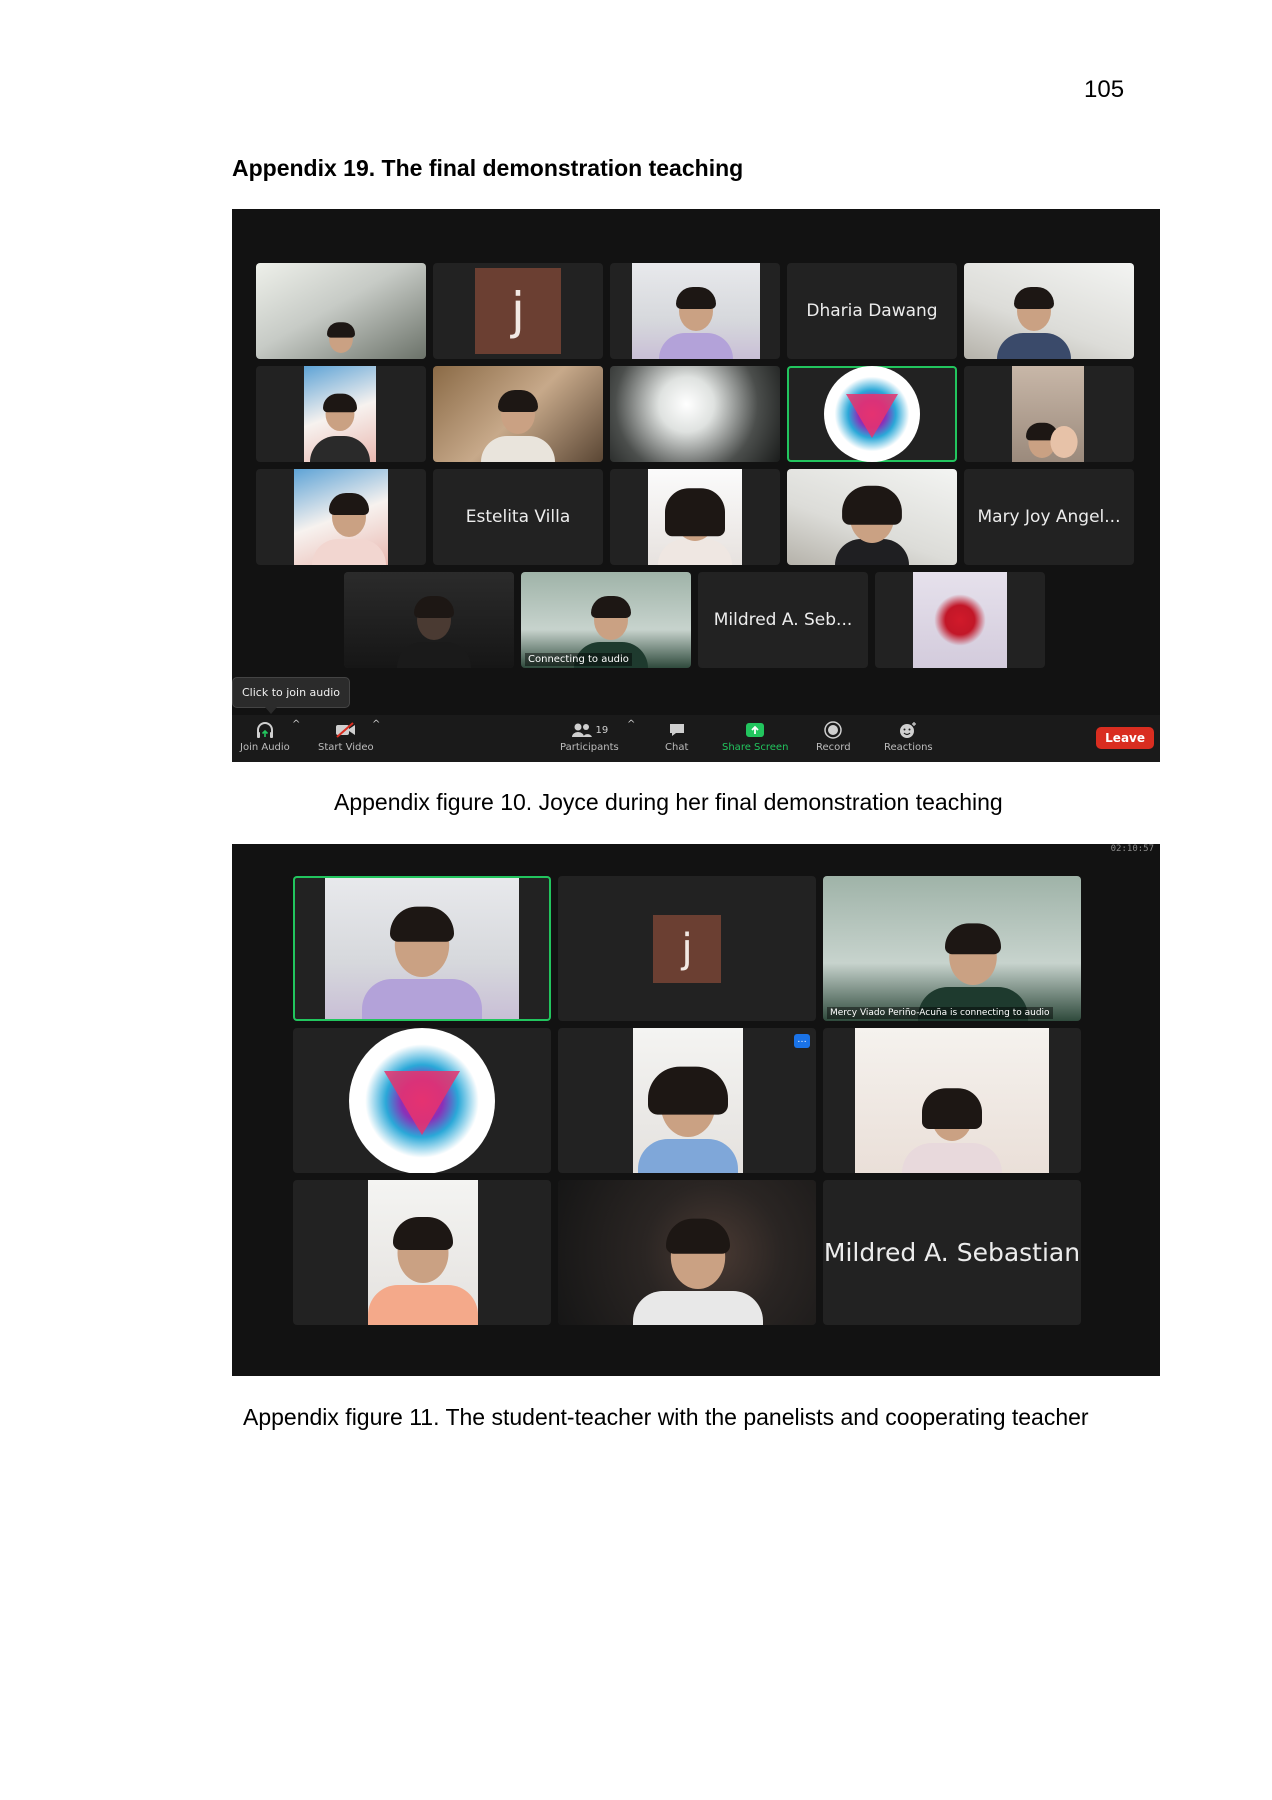  I want to click on share-screen-icon, so click(755, 730).